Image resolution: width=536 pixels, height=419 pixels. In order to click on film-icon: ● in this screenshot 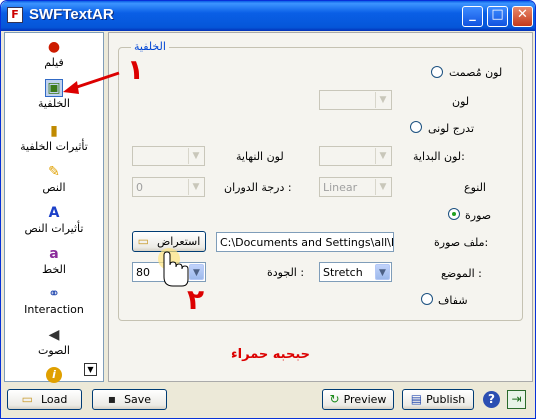, I will do `click(54, 47)`.